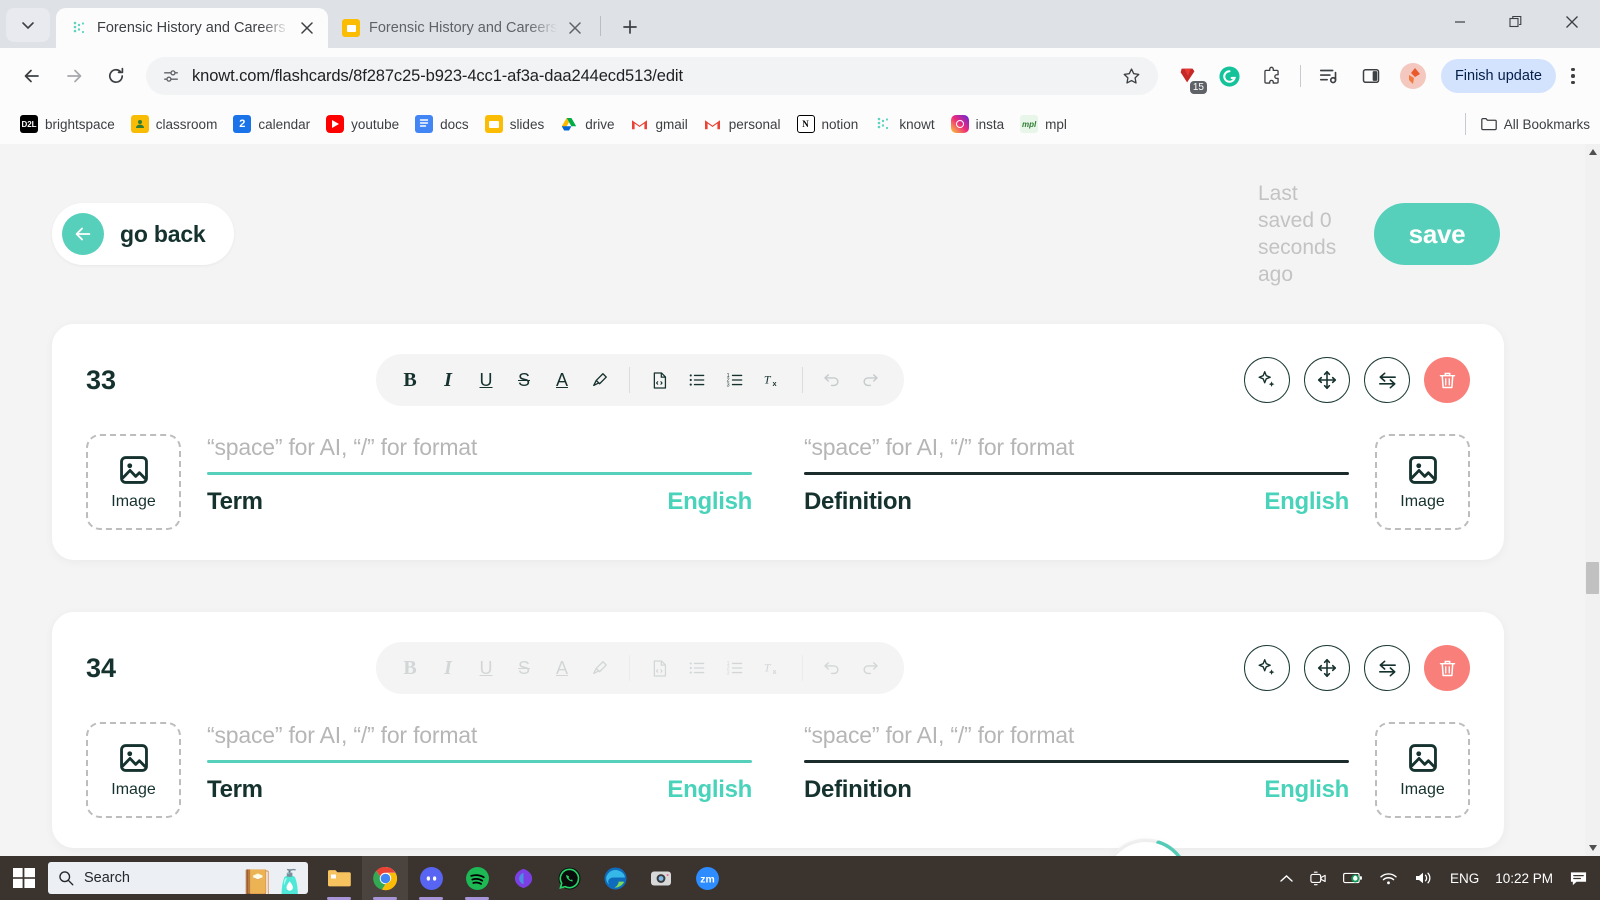 The width and height of the screenshot is (1600, 900). I want to click on bookmark-insta: insta, so click(978, 124).